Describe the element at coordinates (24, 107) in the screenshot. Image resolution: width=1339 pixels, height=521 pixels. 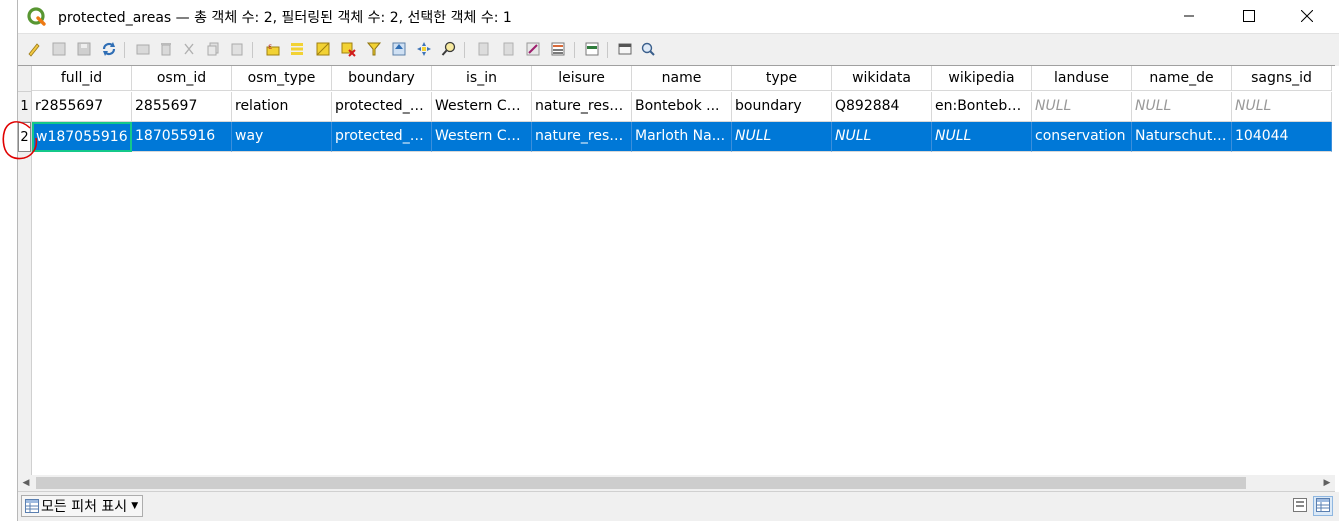
I see `row-number: 1` at that location.